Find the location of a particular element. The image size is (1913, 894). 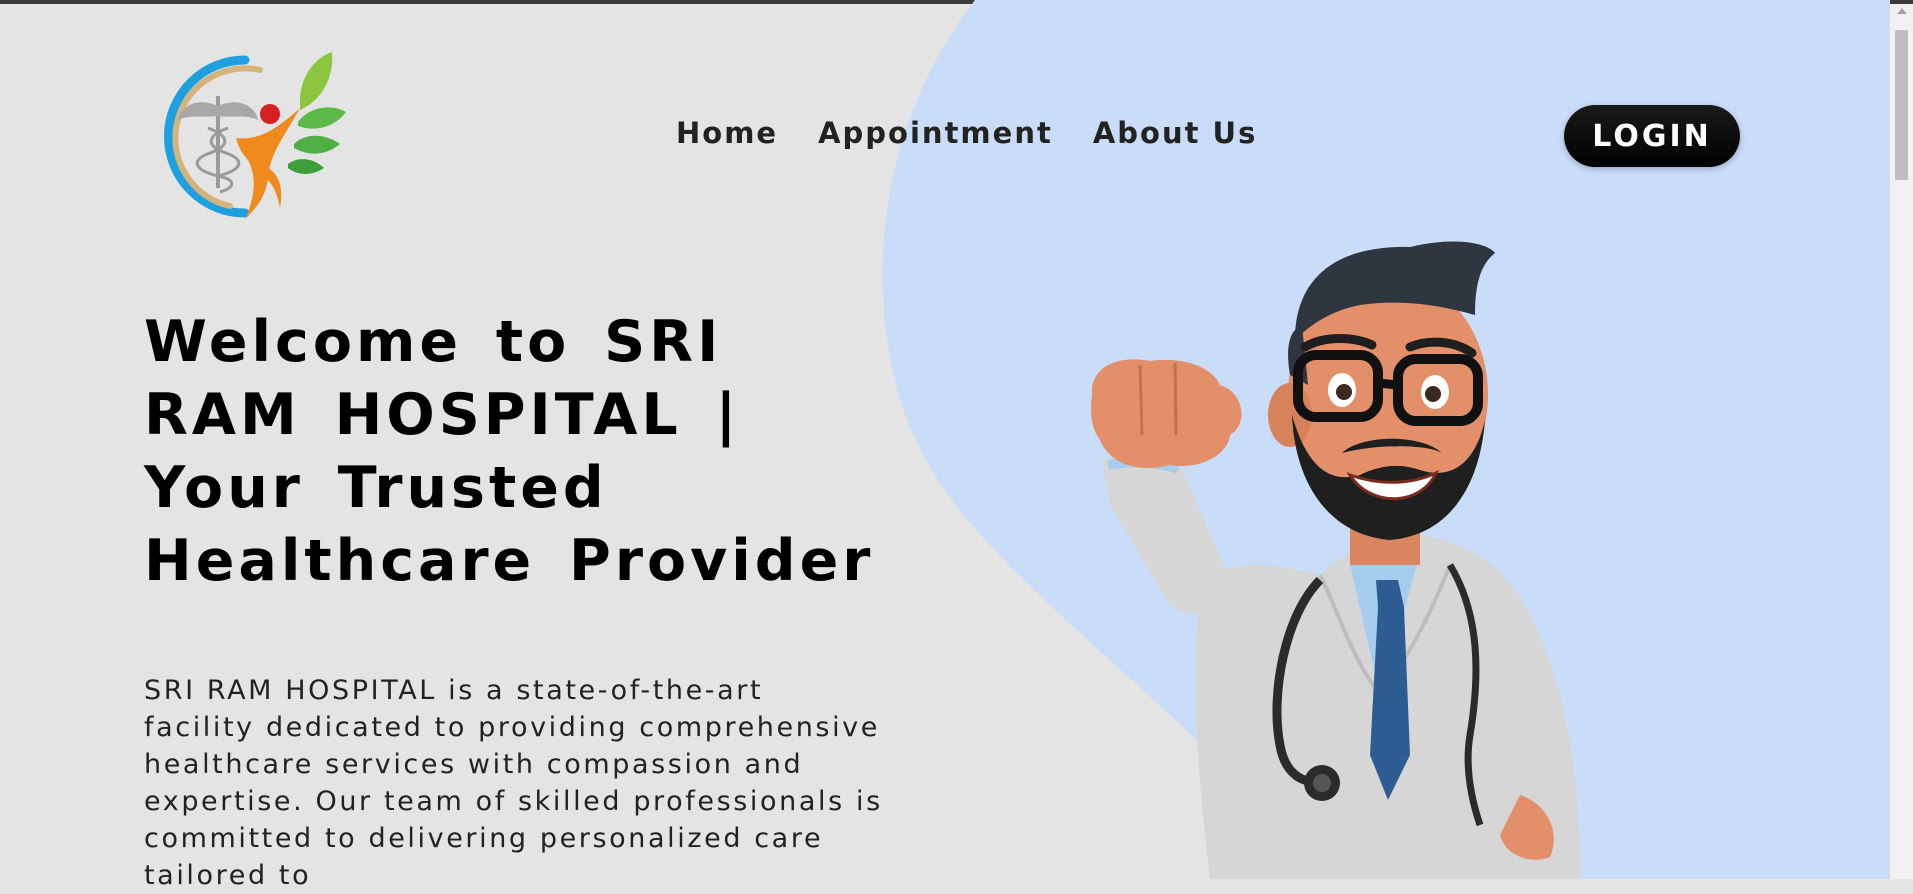

scroll-up-arrow-icon is located at coordinates (1902, 11).